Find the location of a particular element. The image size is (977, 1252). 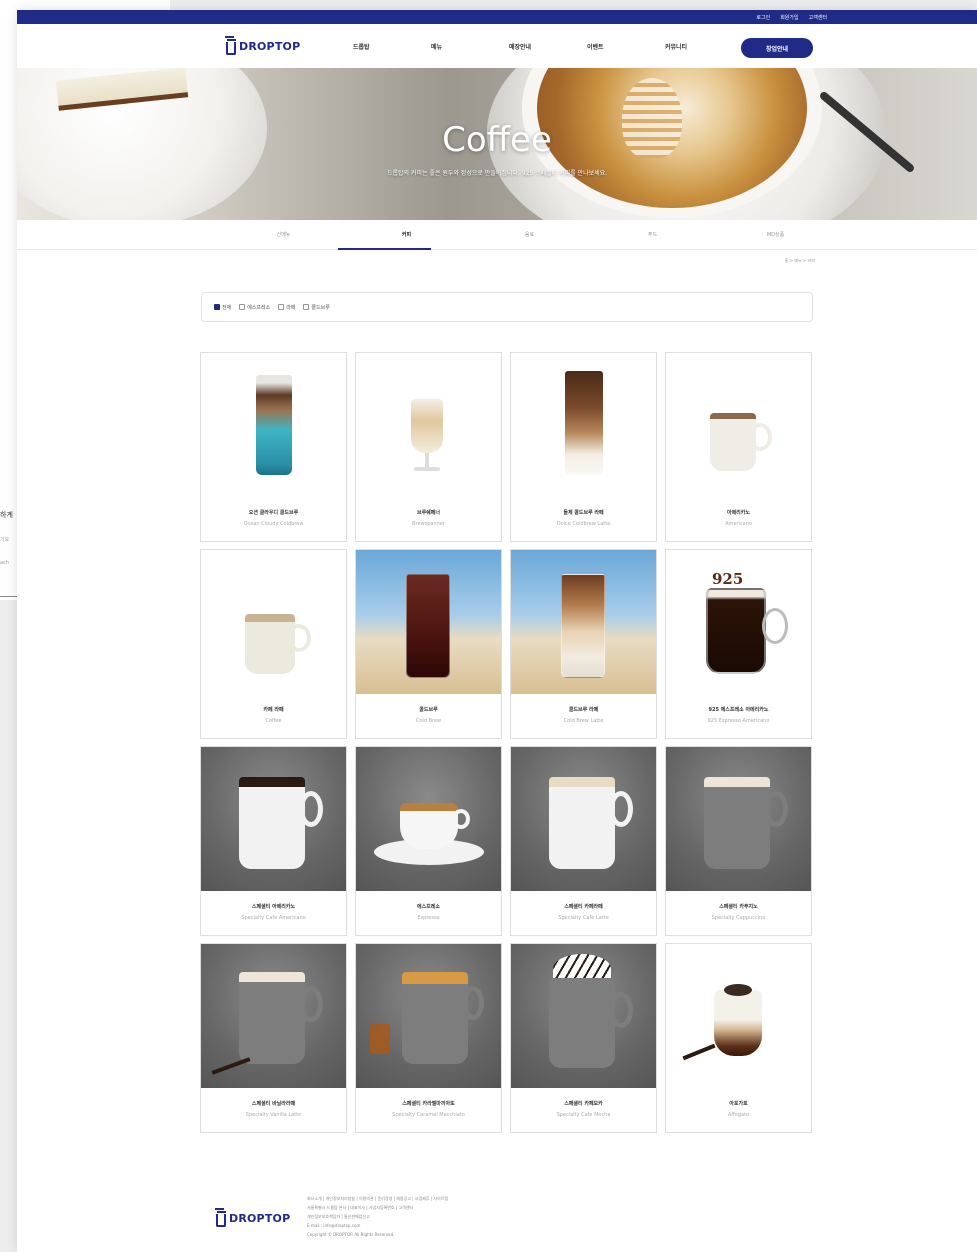

tab-beverage: 음료 is located at coordinates (529, 234).